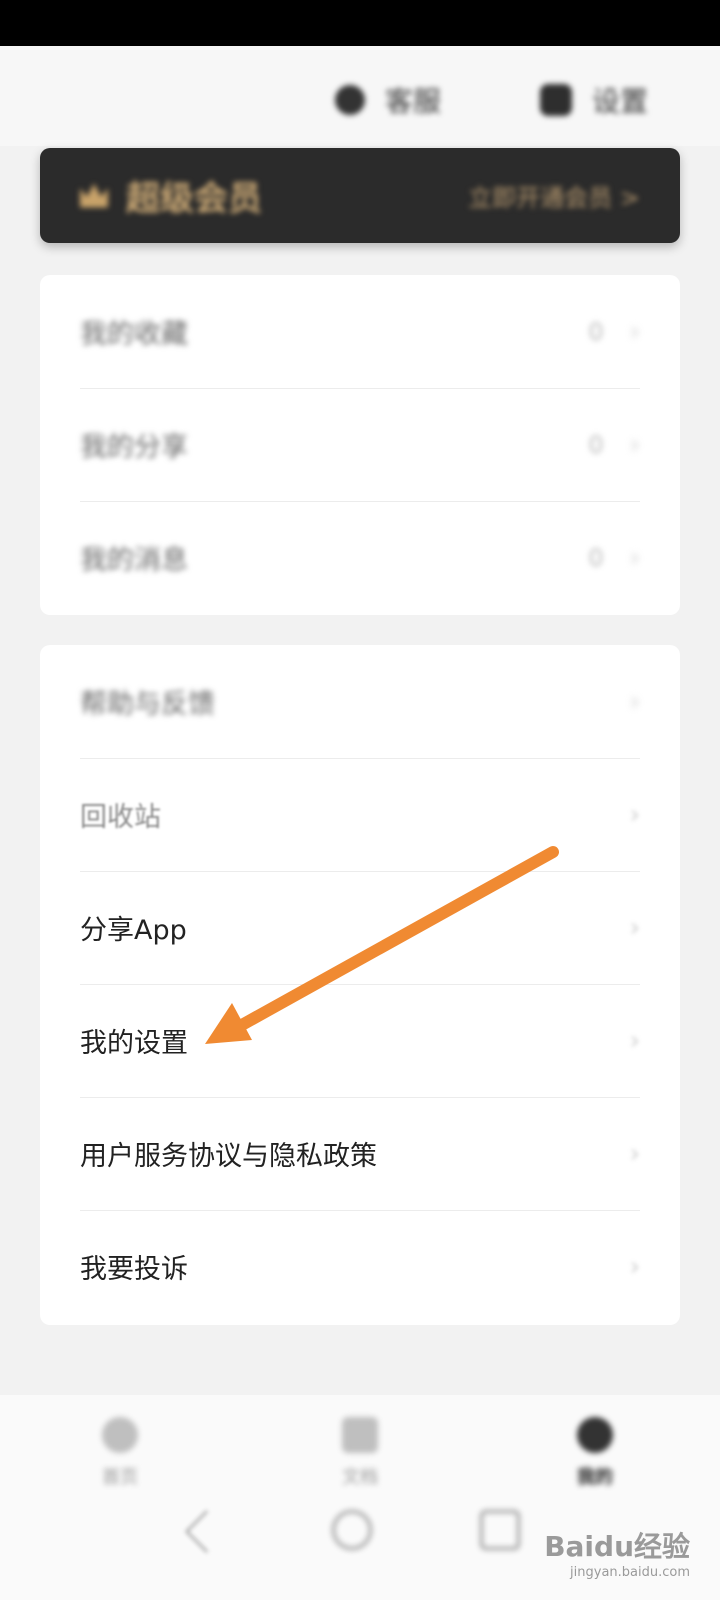 The width and height of the screenshot is (720, 1600). Describe the element at coordinates (134, 447) in the screenshot. I see `list-item-label: 我的分享` at that location.